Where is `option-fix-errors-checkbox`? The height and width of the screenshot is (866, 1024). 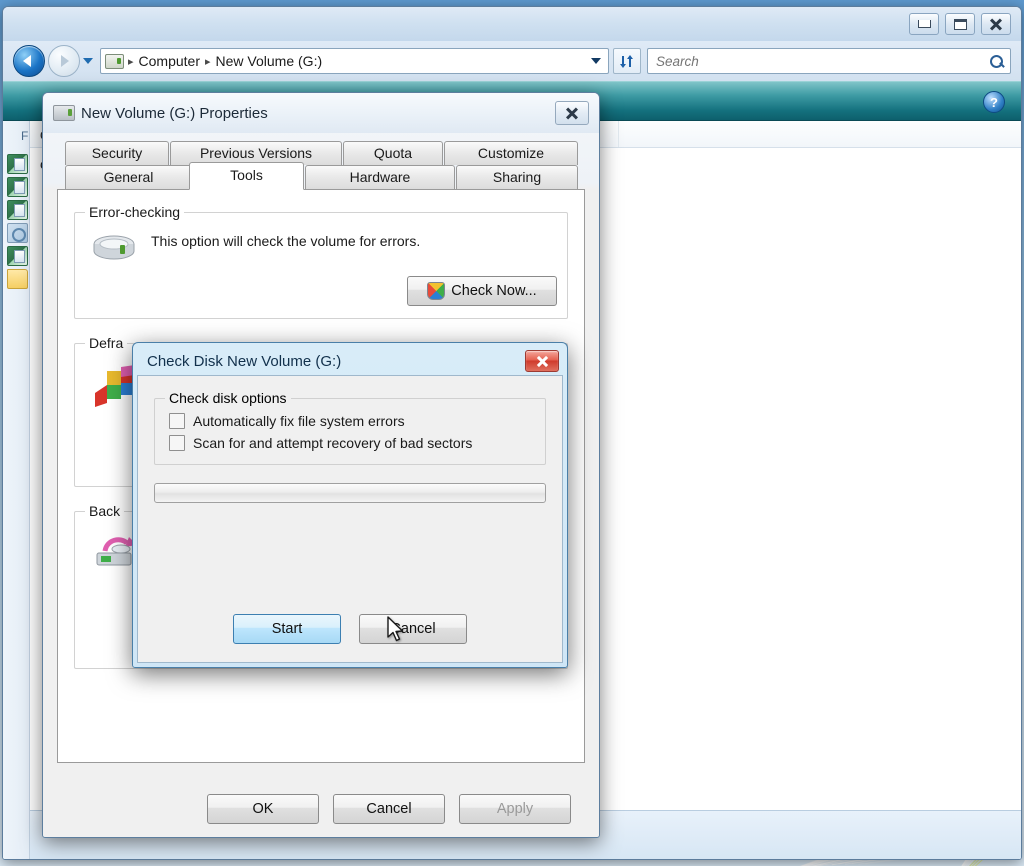
option-fix-errors-checkbox is located at coordinates (177, 421).